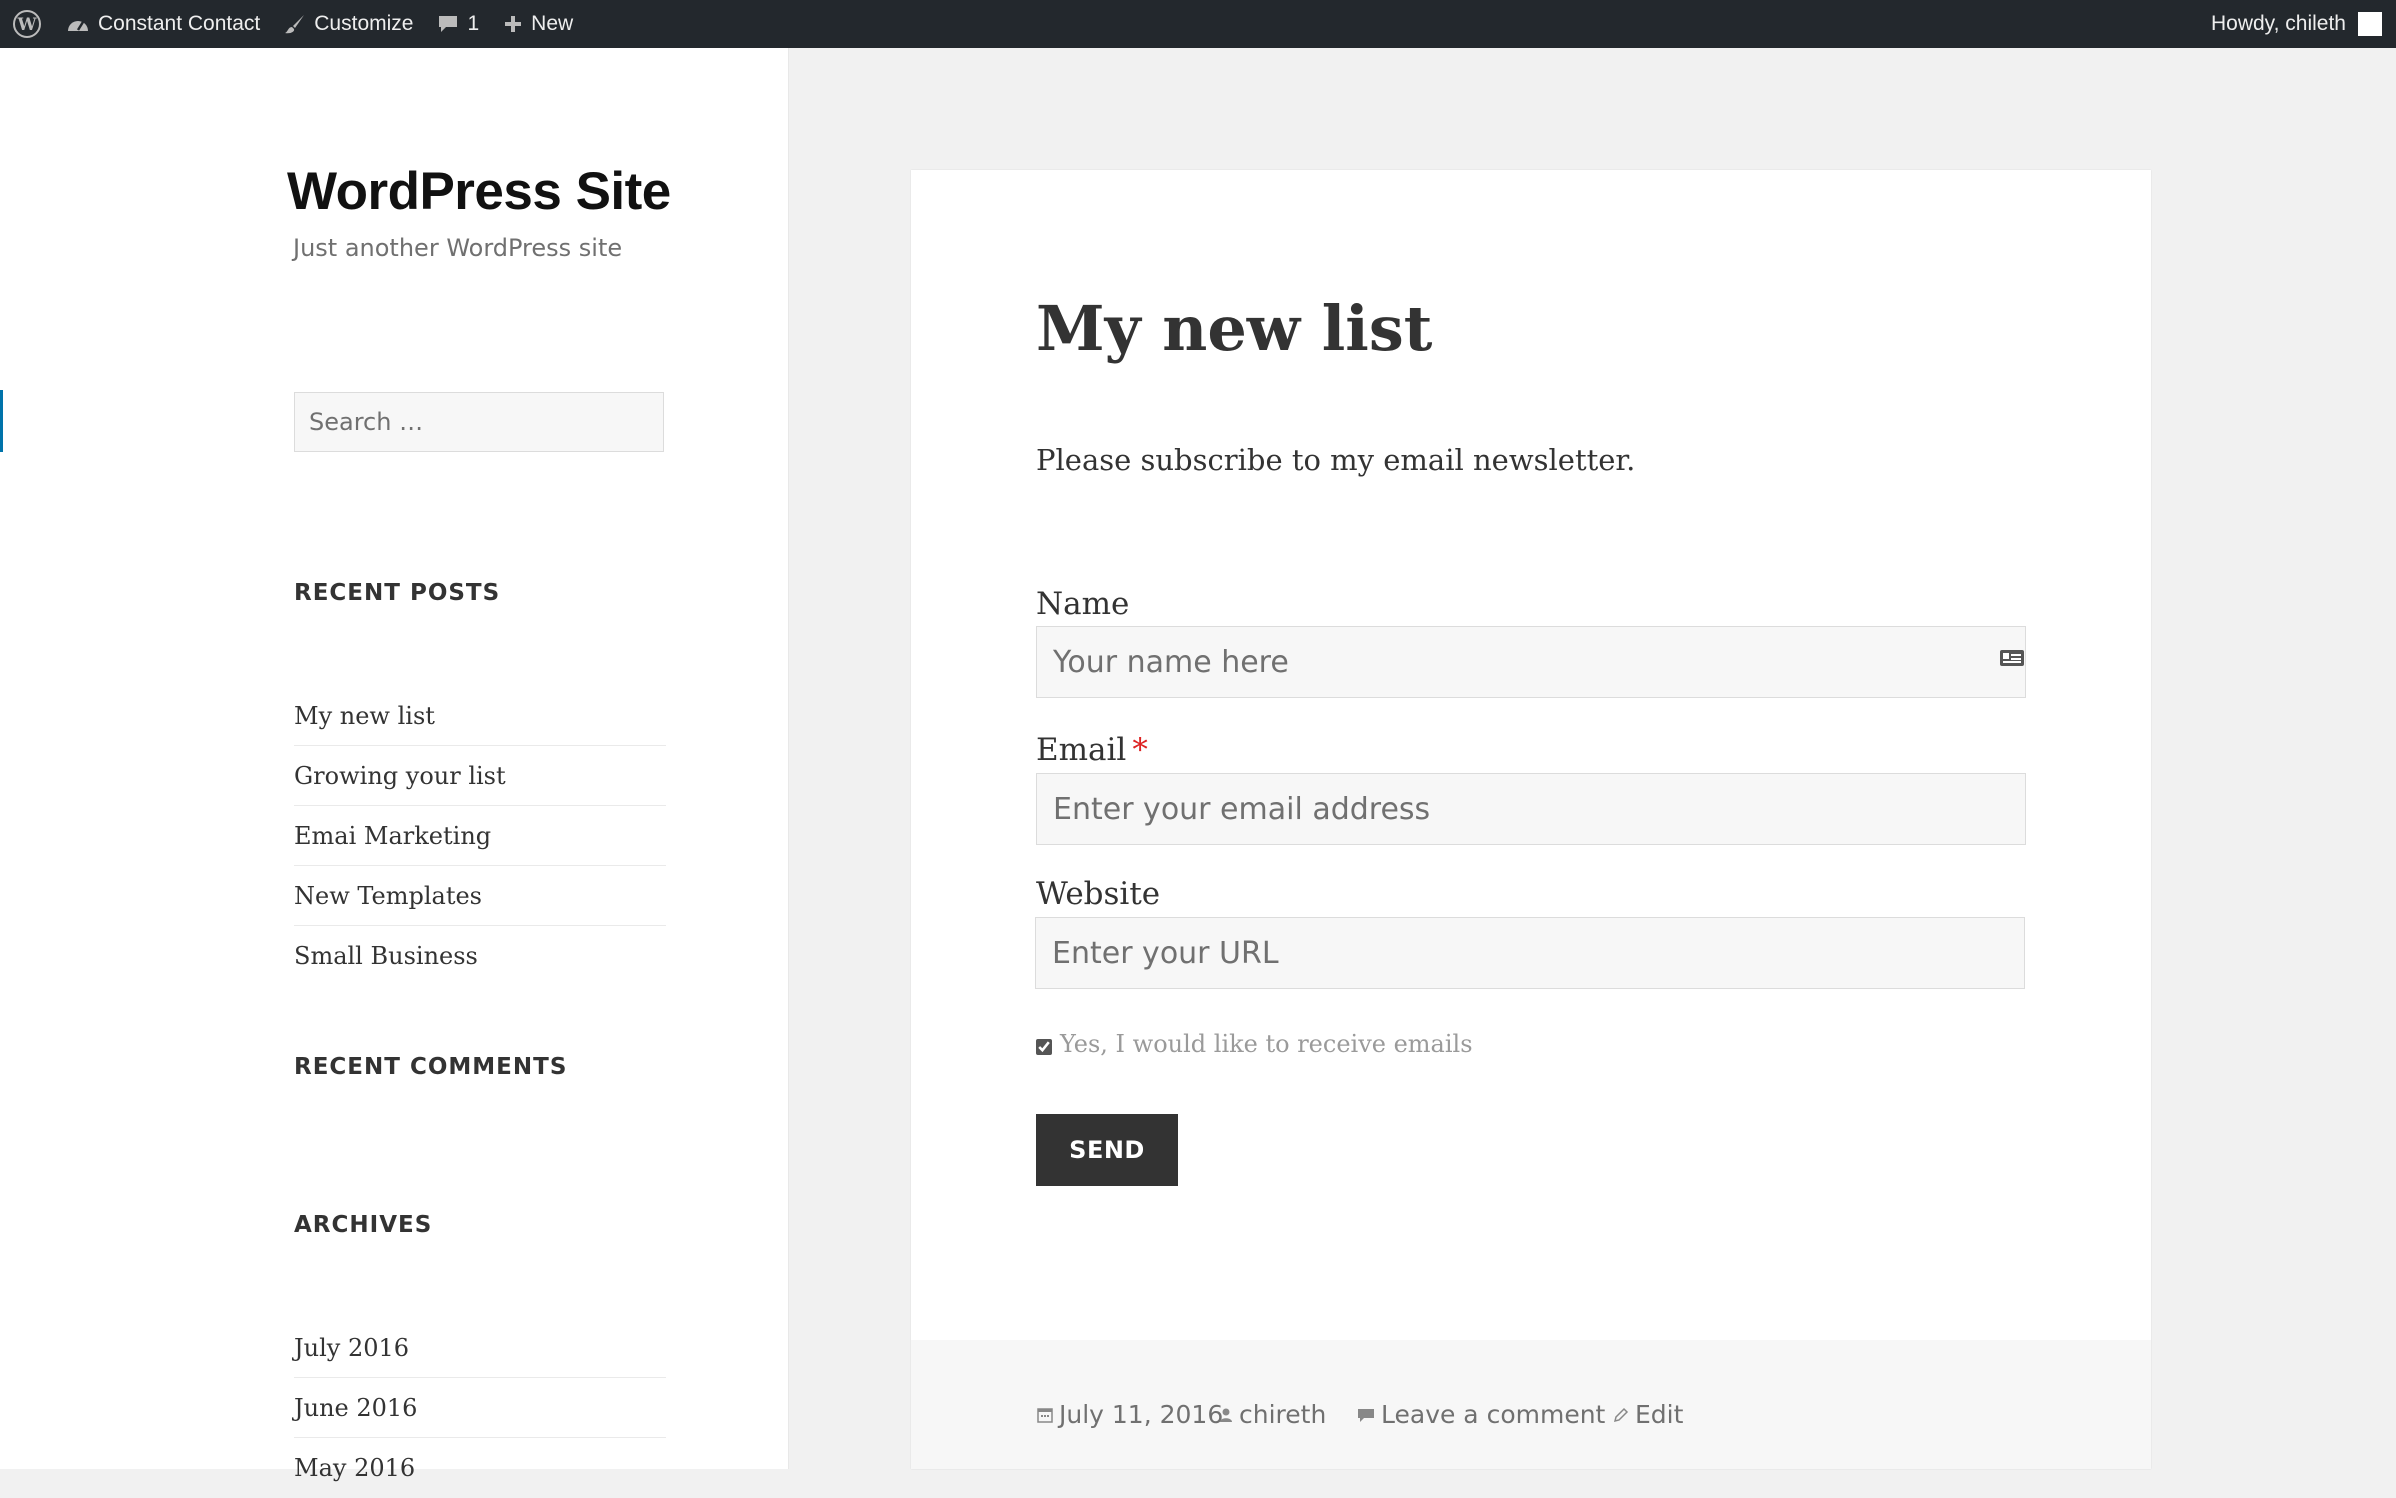  I want to click on admin-bar-account: Howdy, chileth, so click(2303, 24).